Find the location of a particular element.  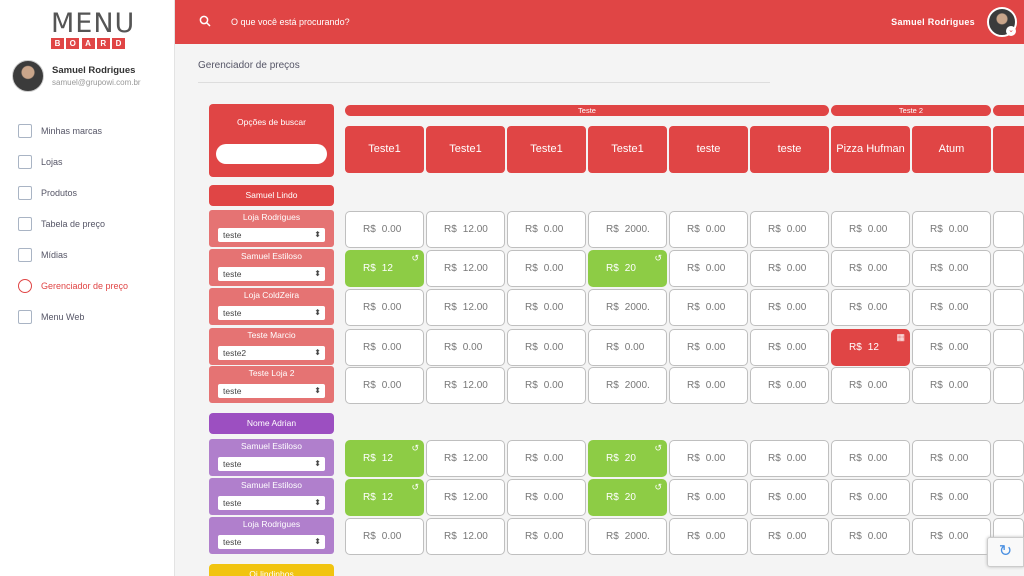

topbar-user-name: Samuel Rodrigues is located at coordinates (933, 22).